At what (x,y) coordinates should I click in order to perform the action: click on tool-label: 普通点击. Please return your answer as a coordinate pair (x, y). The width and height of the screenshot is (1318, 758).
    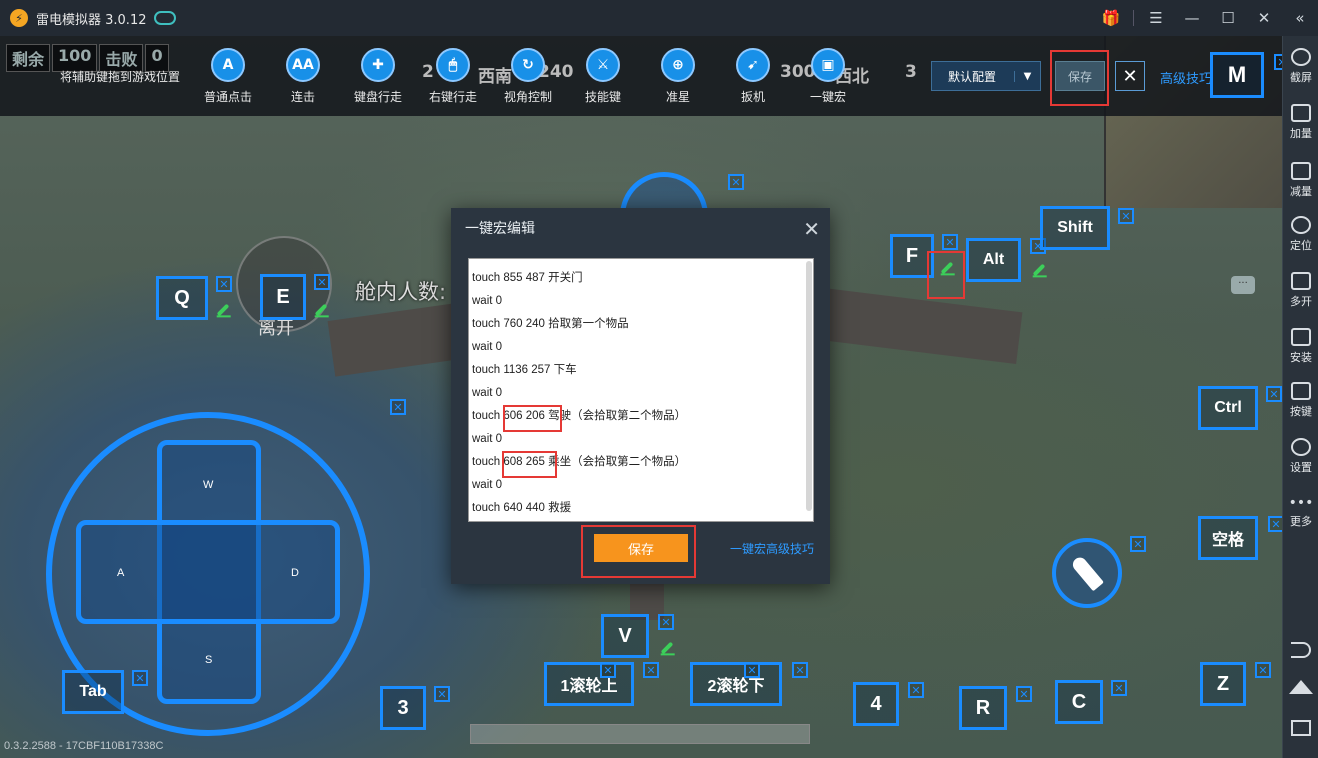
    Looking at the image, I should click on (227, 97).